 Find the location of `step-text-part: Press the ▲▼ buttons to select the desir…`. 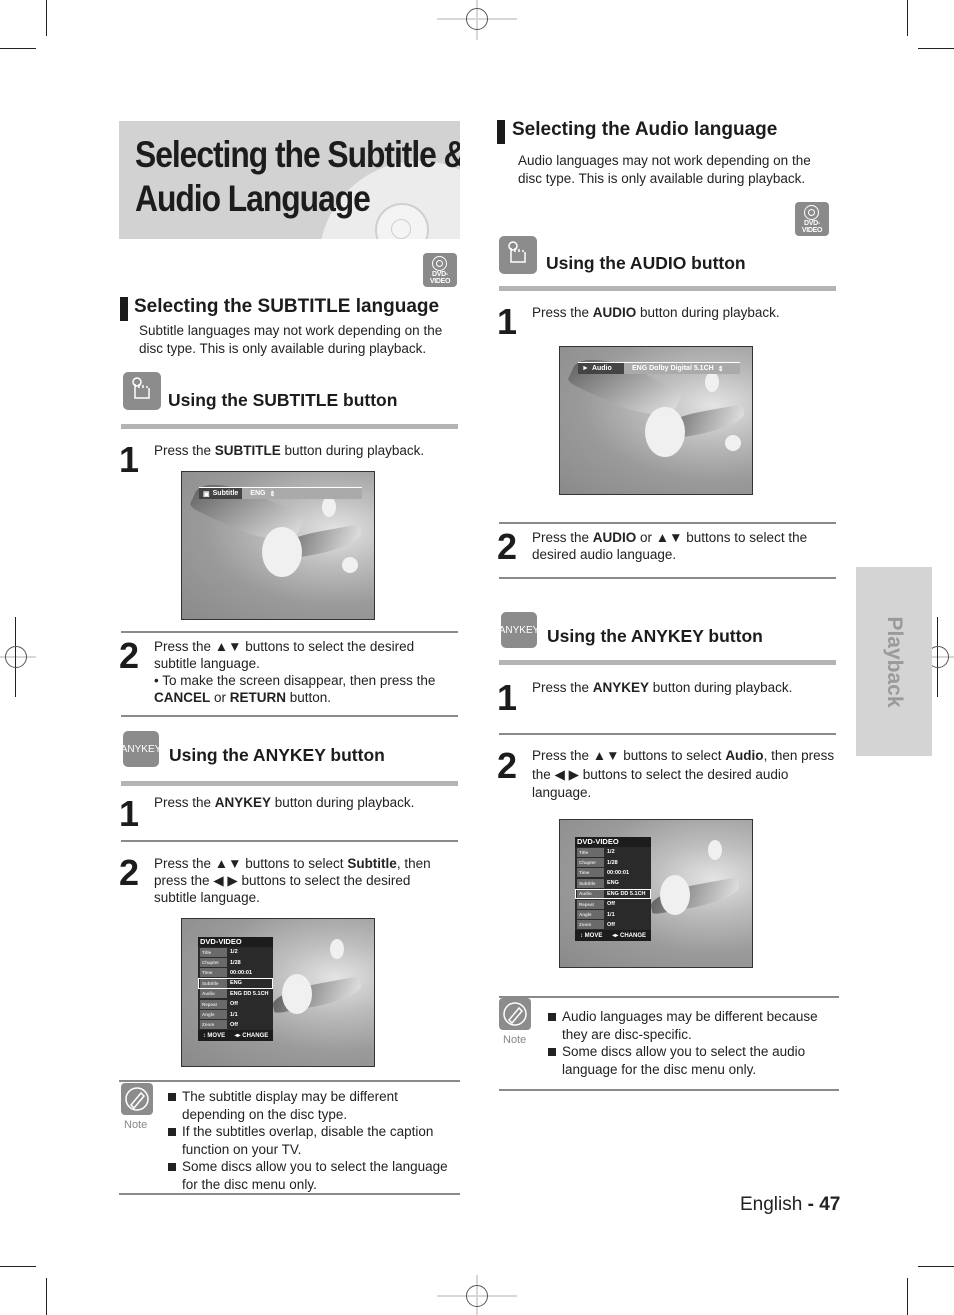

step-text-part: Press the ▲▼ buttons to select the desir… is located at coordinates (284, 655).